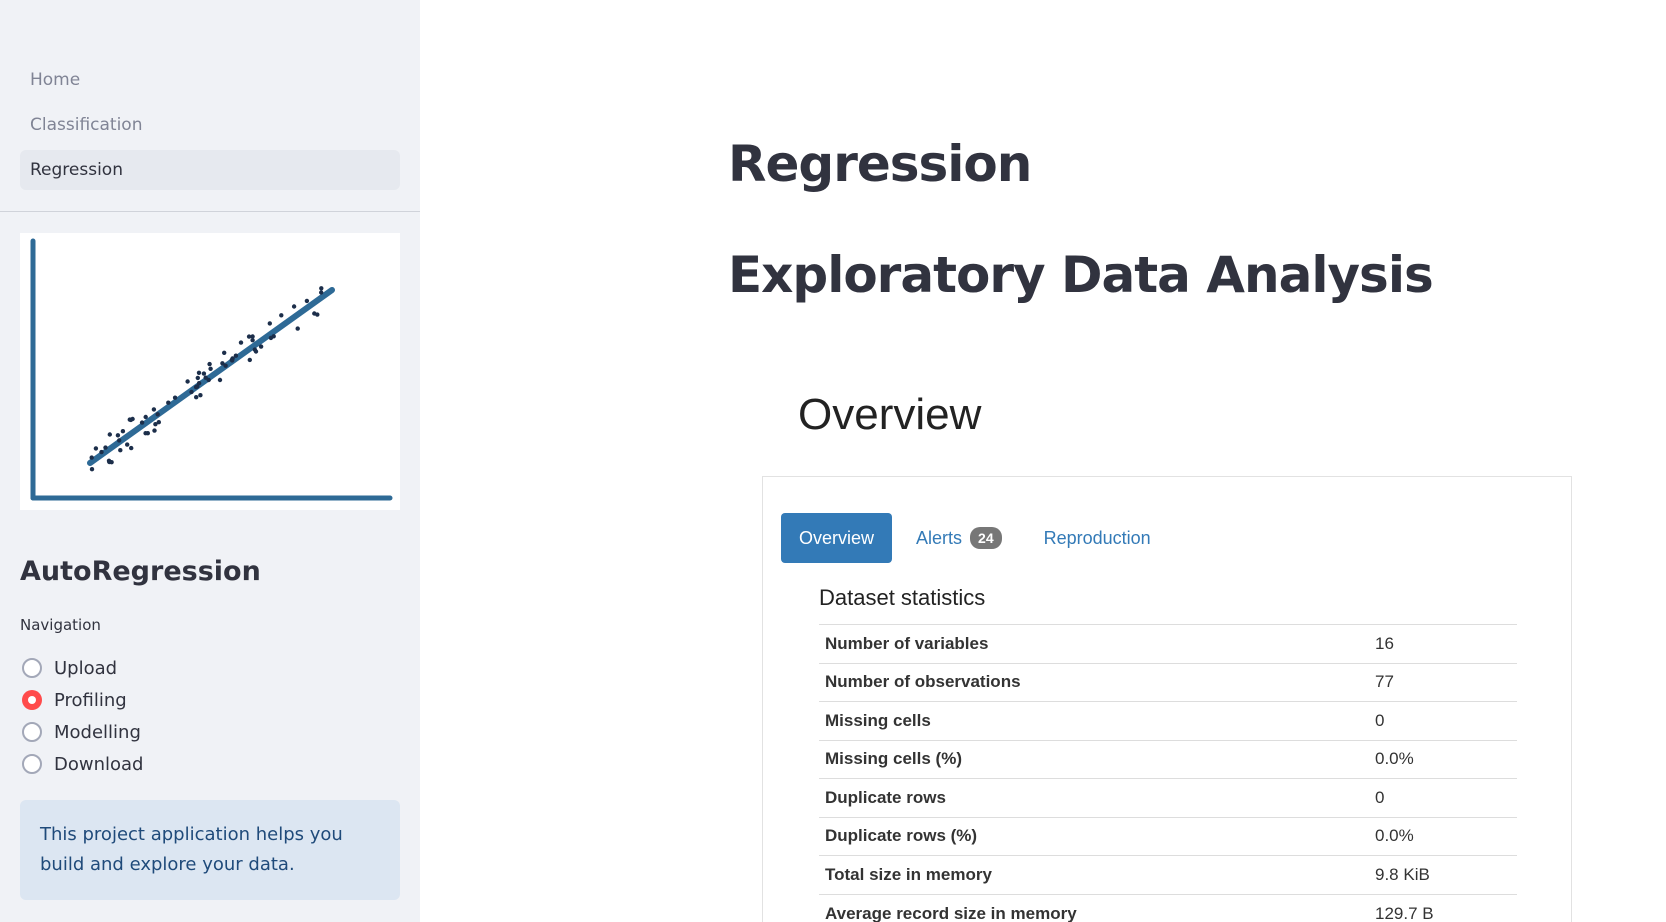 This screenshot has height=922, width=1666. Describe the element at coordinates (1168, 682) in the screenshot. I see `table-row: Number of observations 77` at that location.